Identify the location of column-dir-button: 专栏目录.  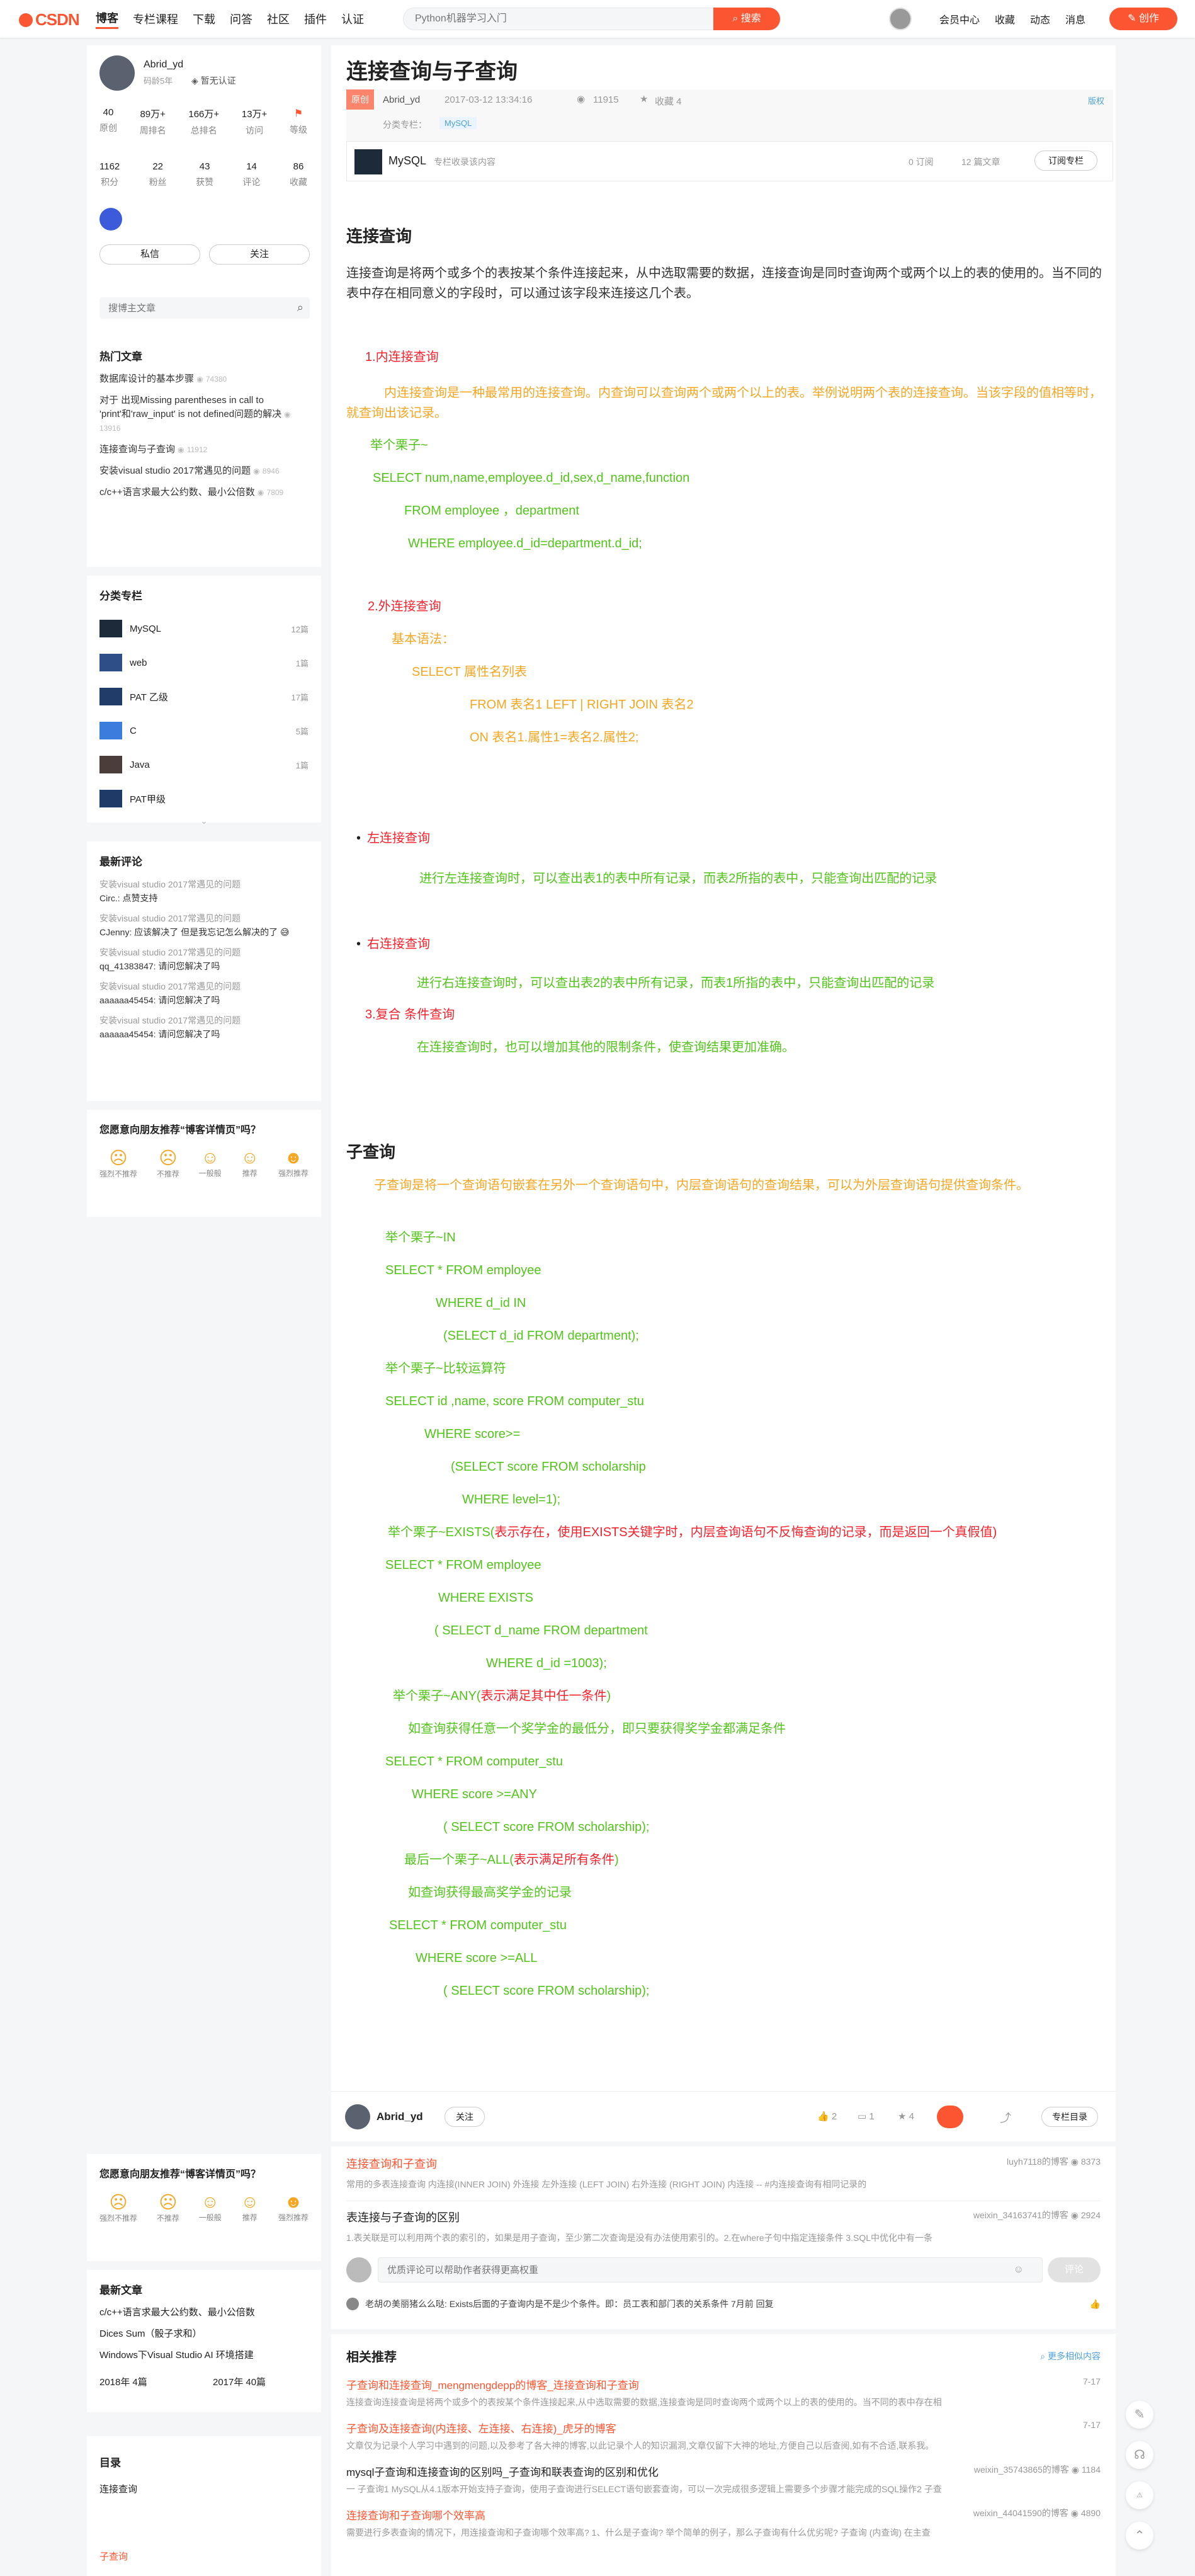
(1069, 2117).